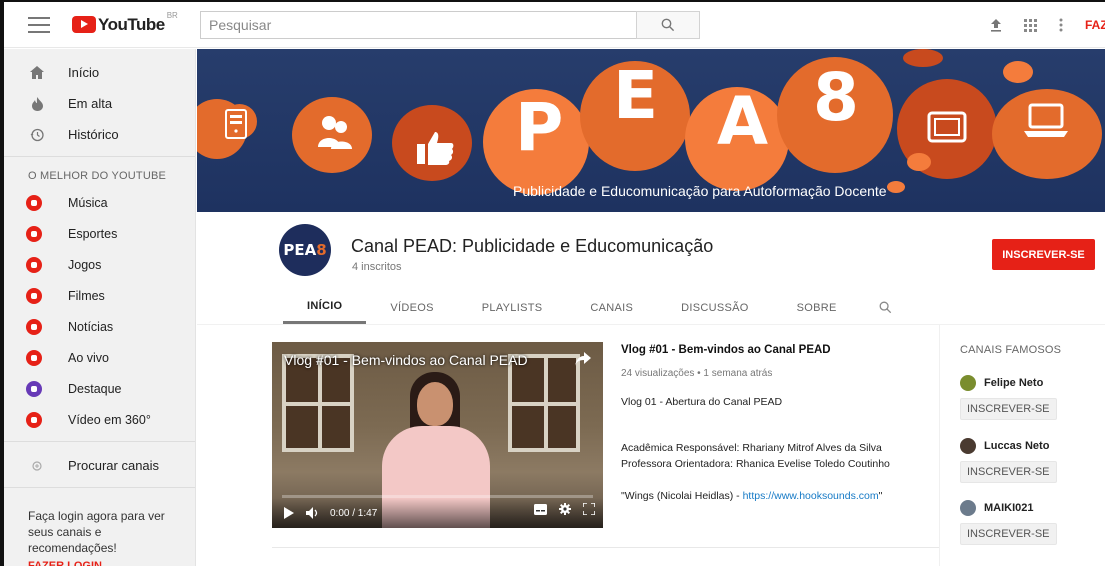 Image resolution: width=1105 pixels, height=566 pixels. What do you see at coordinates (715, 307) in the screenshot?
I see `tab-discussion: DISCUSSÃO` at bounding box center [715, 307].